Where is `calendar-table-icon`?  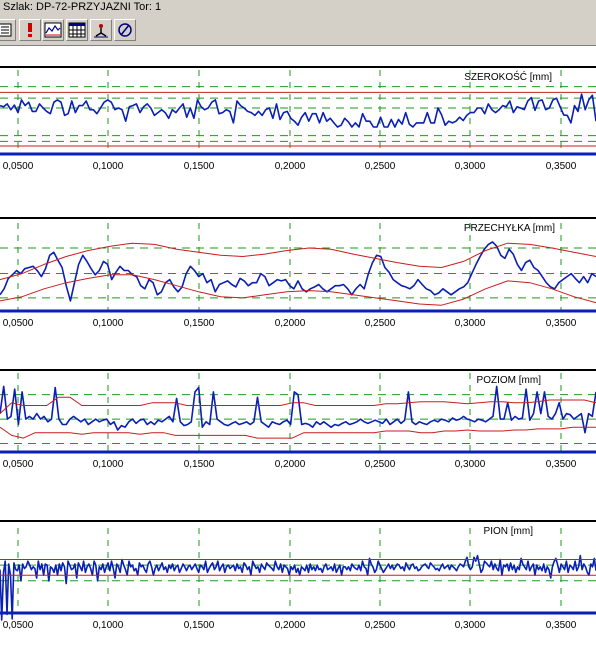
calendar-table-icon is located at coordinates (77, 30).